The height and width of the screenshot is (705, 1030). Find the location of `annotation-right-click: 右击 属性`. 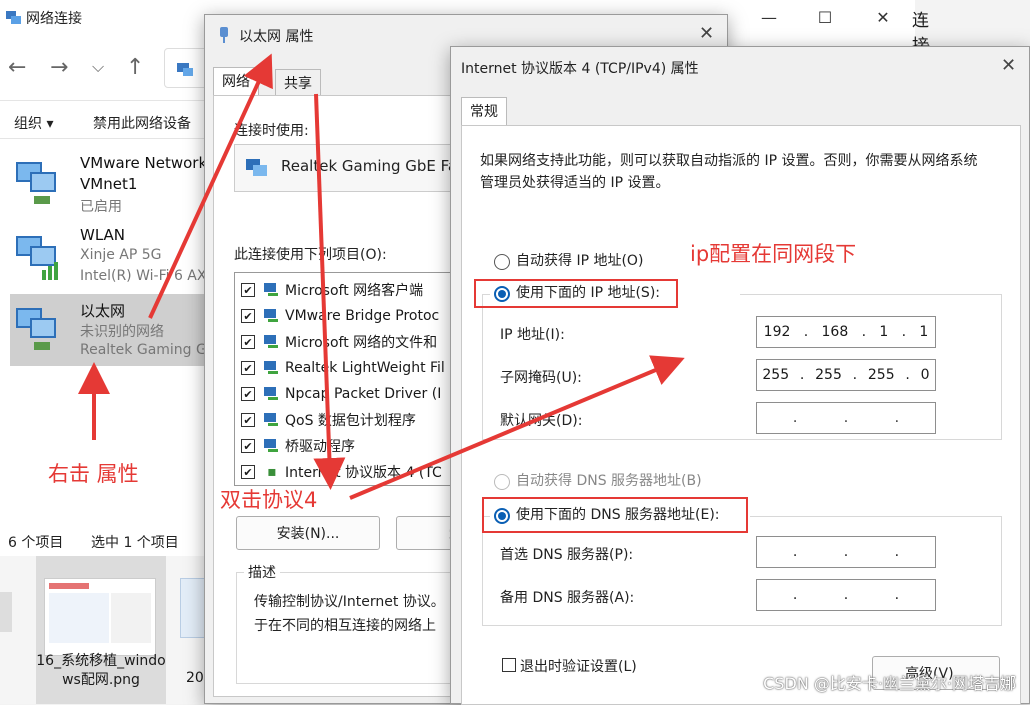

annotation-right-click: 右击 属性 is located at coordinates (93, 473).